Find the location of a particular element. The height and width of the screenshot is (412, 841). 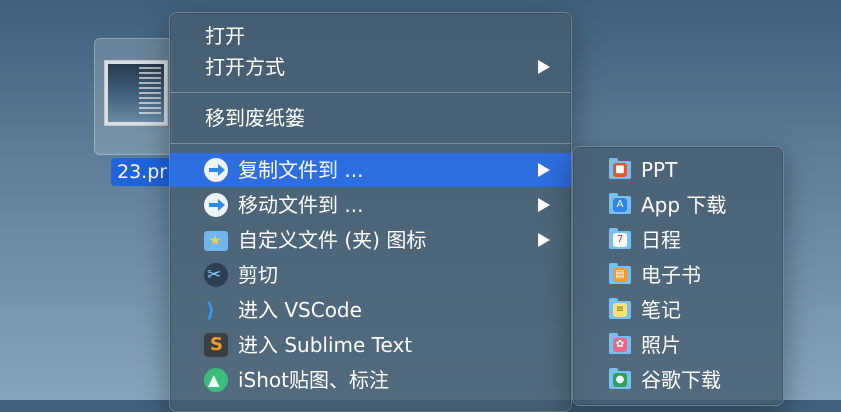

submenu-item-notes: ≡ 笔记 is located at coordinates (678, 310).